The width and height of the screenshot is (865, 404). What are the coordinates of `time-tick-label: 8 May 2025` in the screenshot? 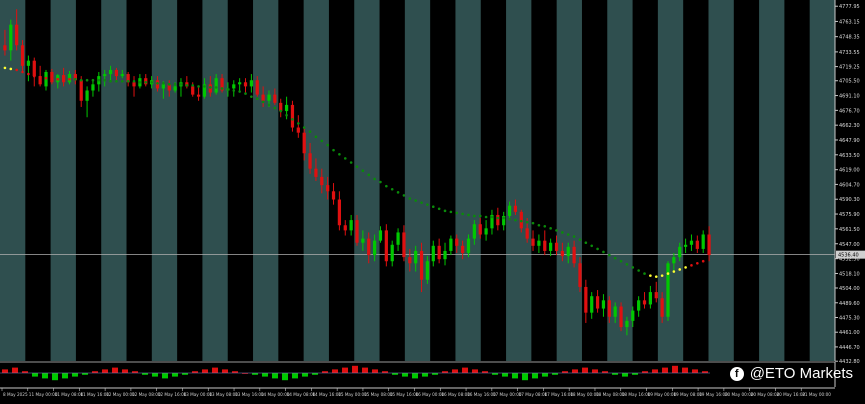 It's located at (15, 394).